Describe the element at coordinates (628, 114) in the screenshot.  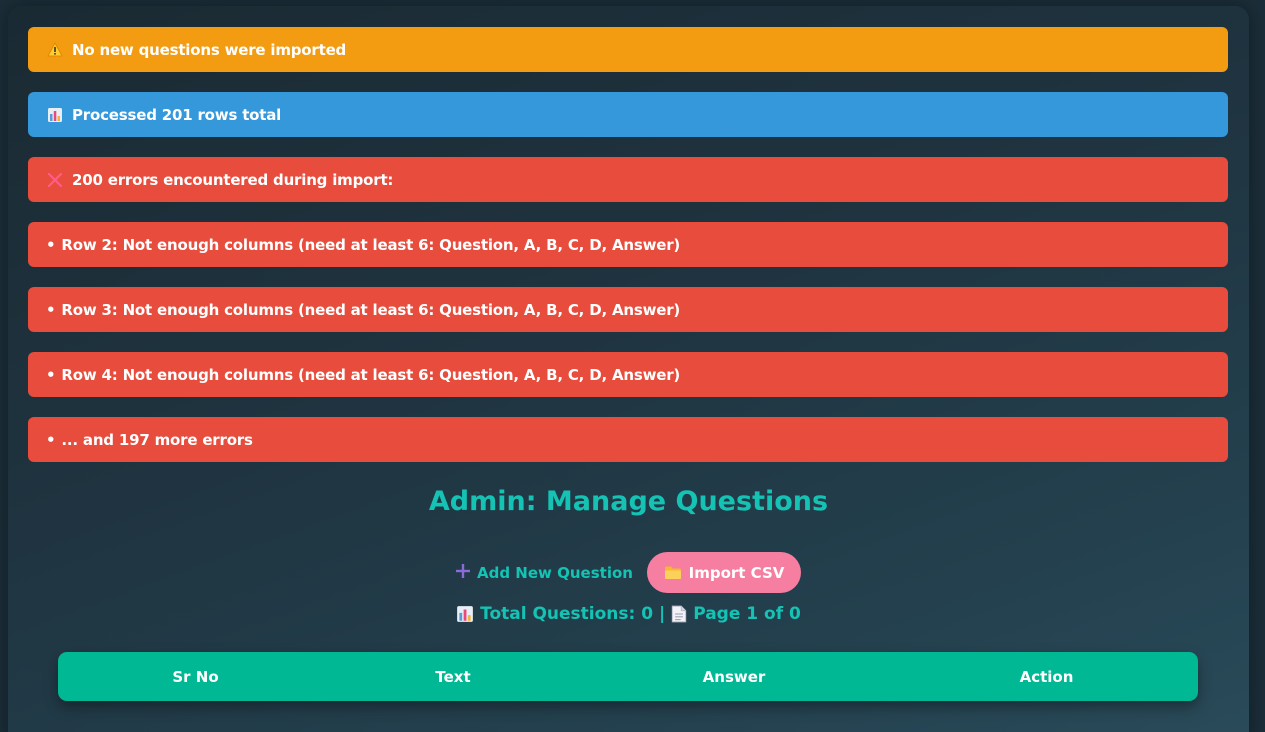
I see `alert-processed-rows: Processed 201 rows total` at that location.